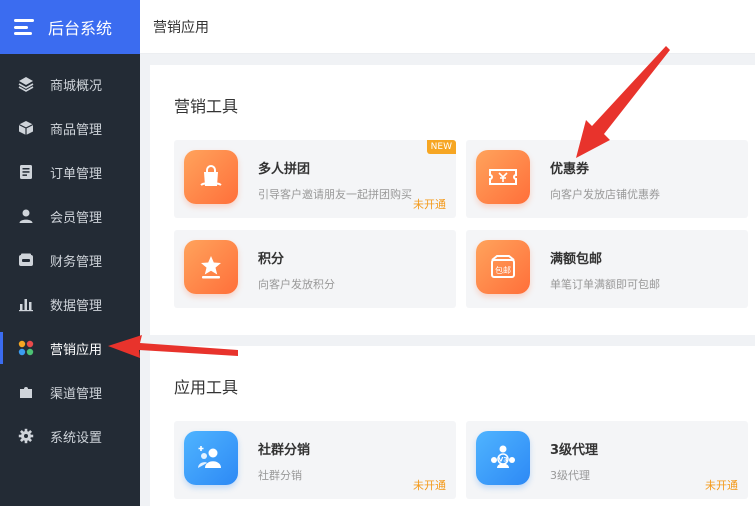  What do you see at coordinates (26, 216) in the screenshot?
I see `user-icon` at bounding box center [26, 216].